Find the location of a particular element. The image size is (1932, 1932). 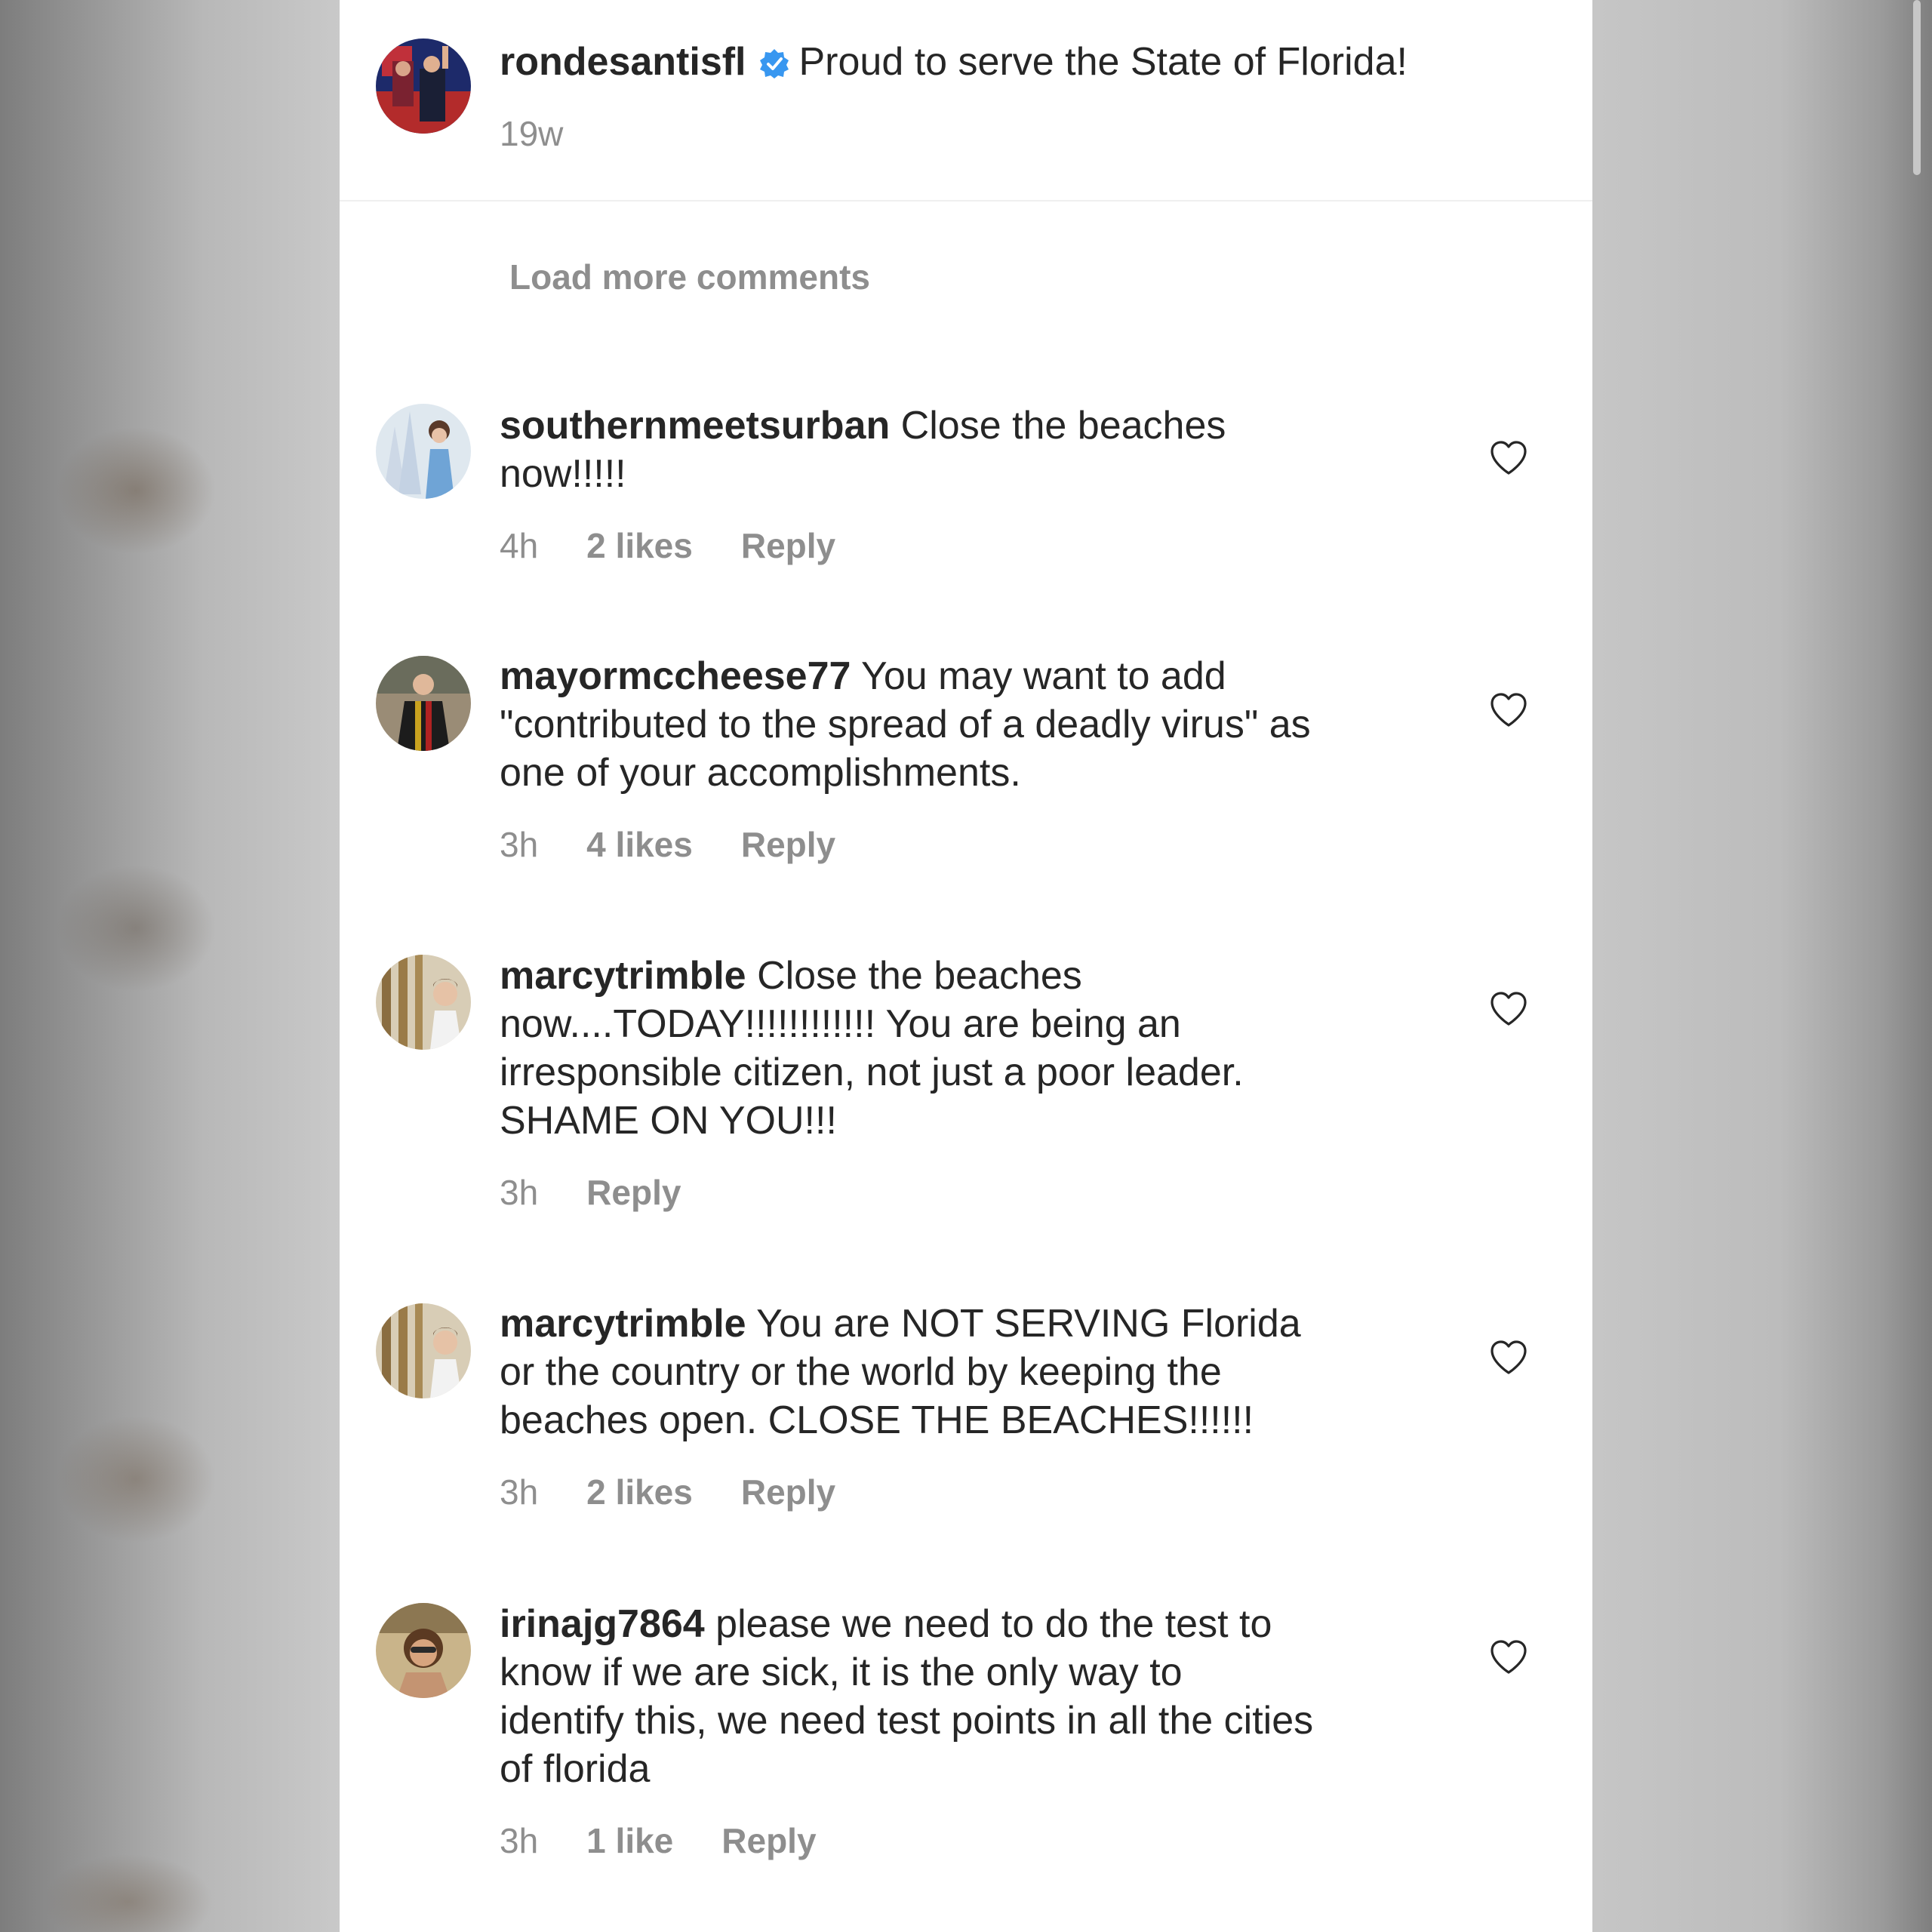

comment-meta: 3h Reply is located at coordinates (614, 1192).